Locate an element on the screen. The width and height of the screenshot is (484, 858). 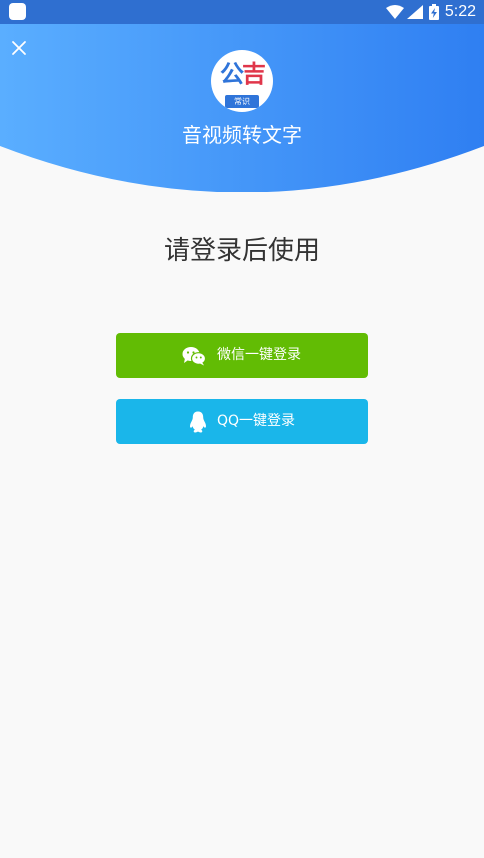
logo-tag: 常识 is located at coordinates (242, 101).